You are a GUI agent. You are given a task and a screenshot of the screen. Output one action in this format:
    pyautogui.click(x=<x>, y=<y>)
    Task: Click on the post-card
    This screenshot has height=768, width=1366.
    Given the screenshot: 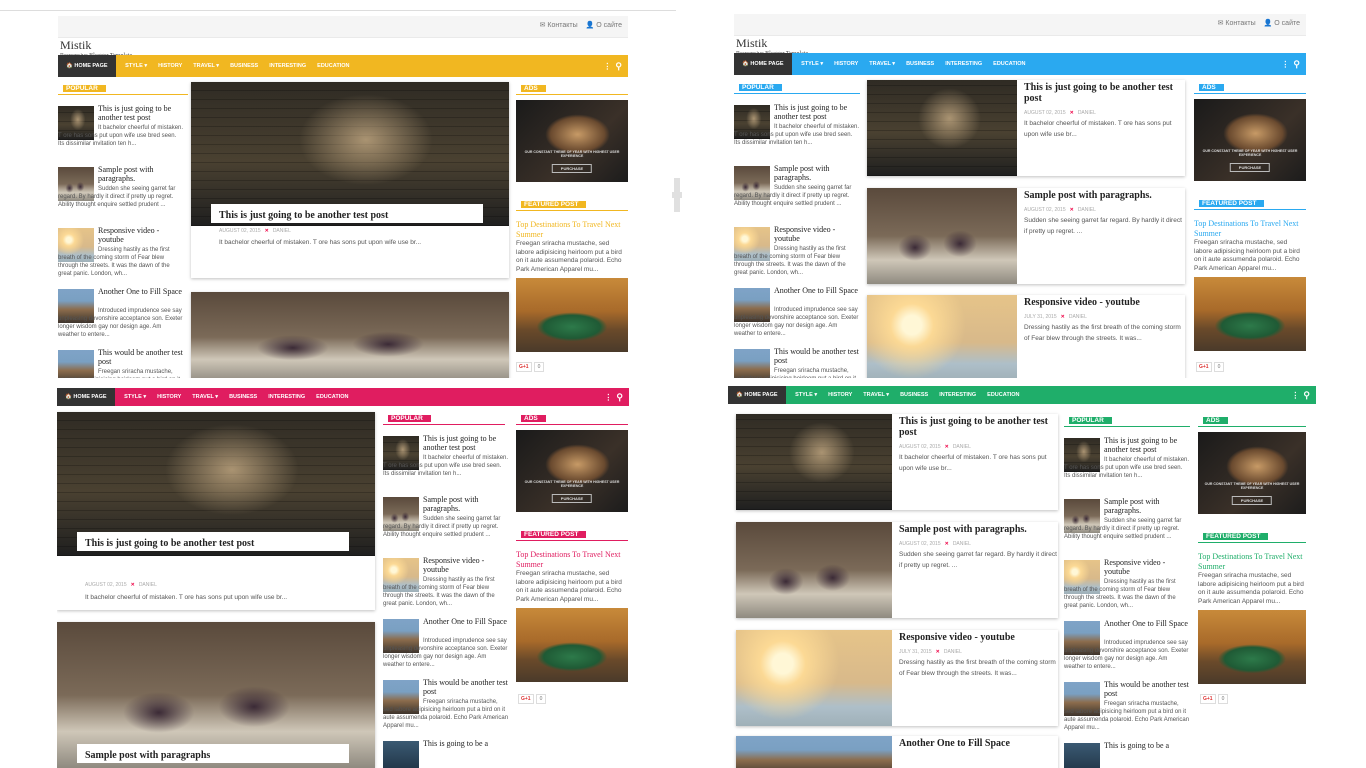 What is the action you would take?
    pyautogui.click(x=350, y=335)
    